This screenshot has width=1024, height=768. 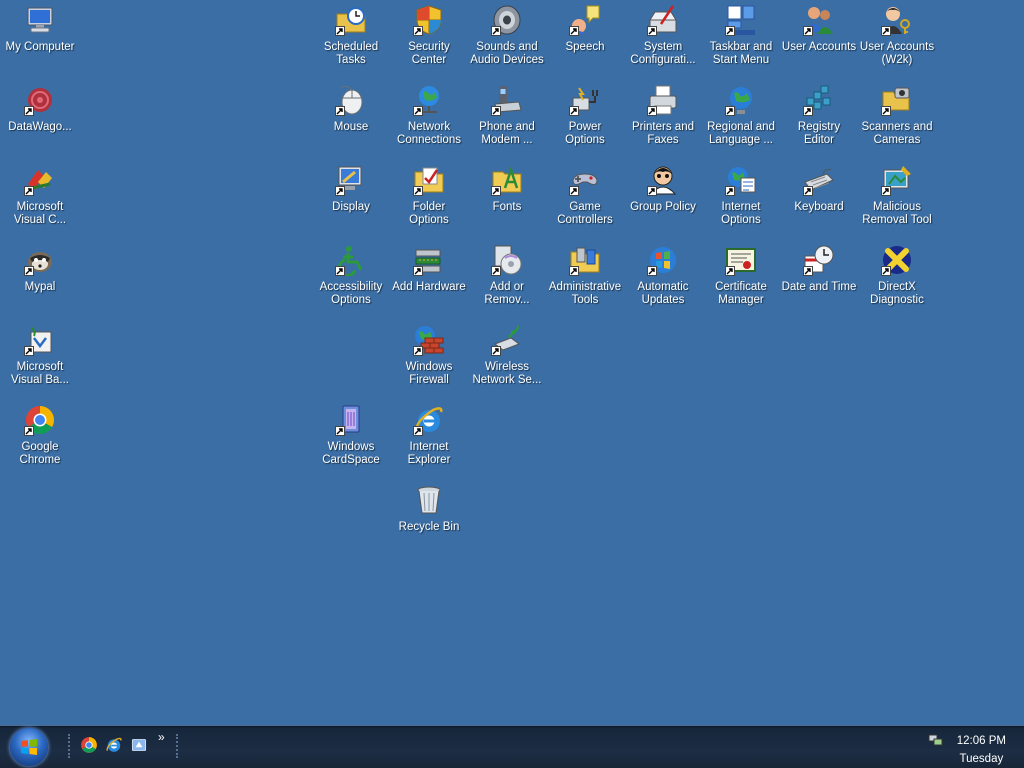 What do you see at coordinates (936, 740) in the screenshot?
I see `network-tray-icon` at bounding box center [936, 740].